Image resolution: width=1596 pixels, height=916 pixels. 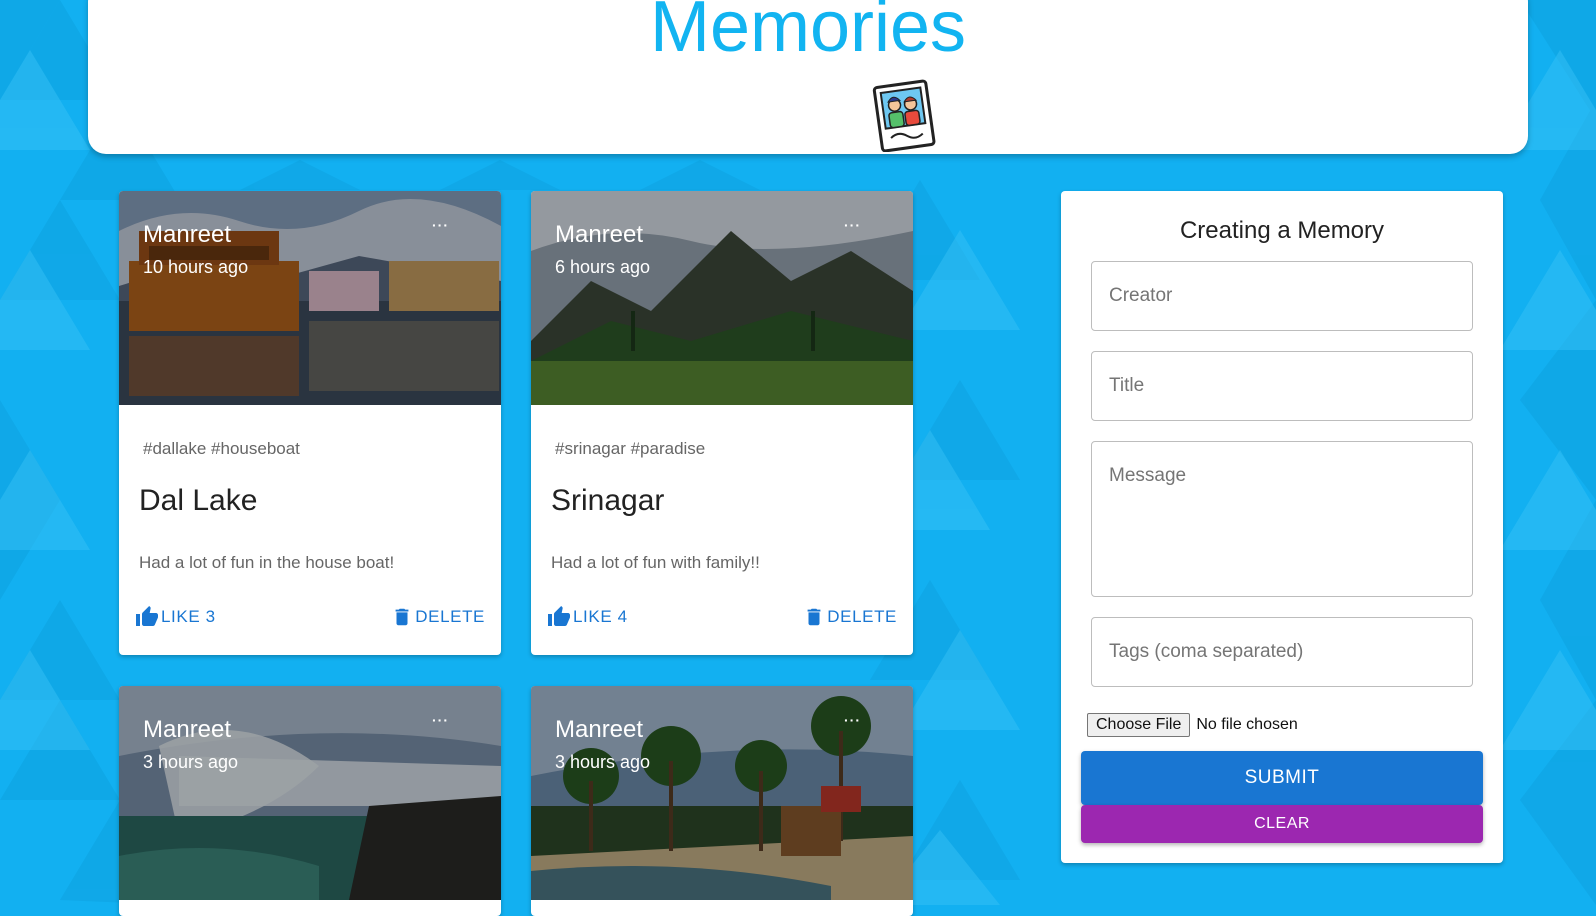 I want to click on post-tags: #srinagar #paradise, so click(x=630, y=448).